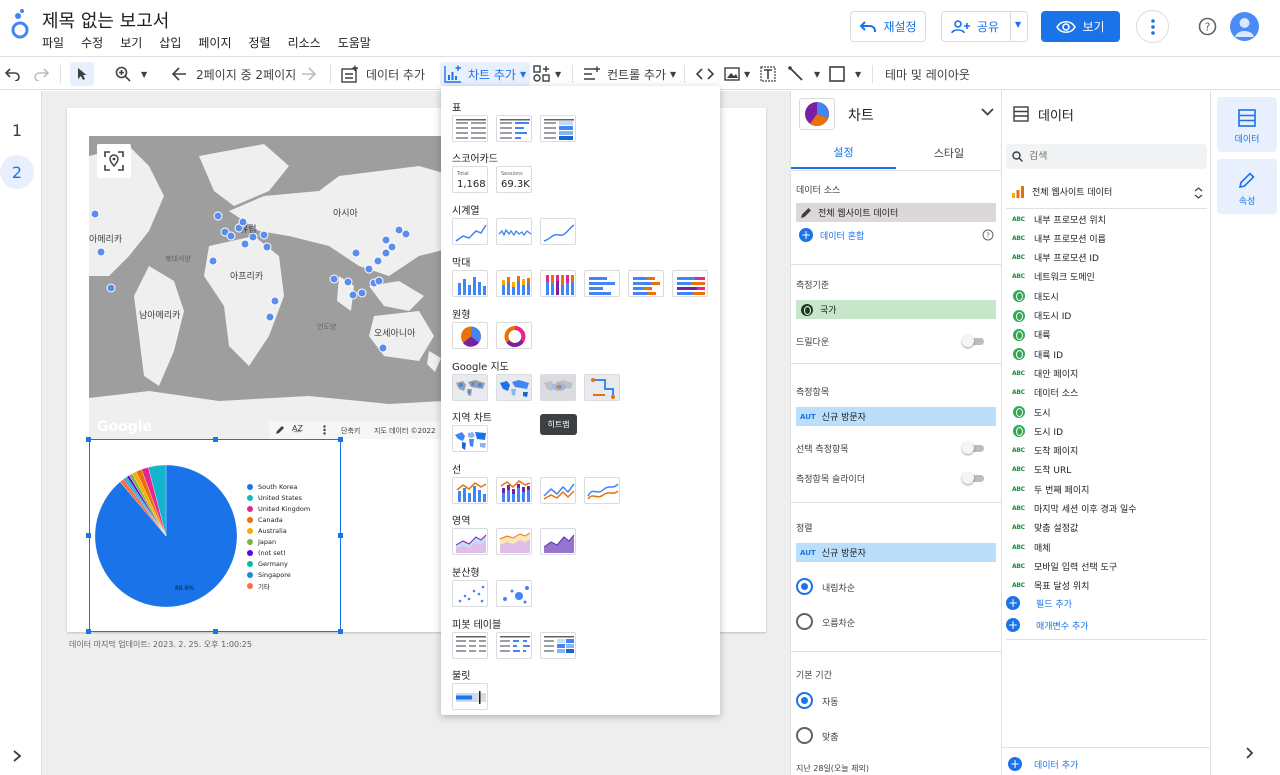  I want to click on chart-option-smoothed-timeseries, so click(558, 231).